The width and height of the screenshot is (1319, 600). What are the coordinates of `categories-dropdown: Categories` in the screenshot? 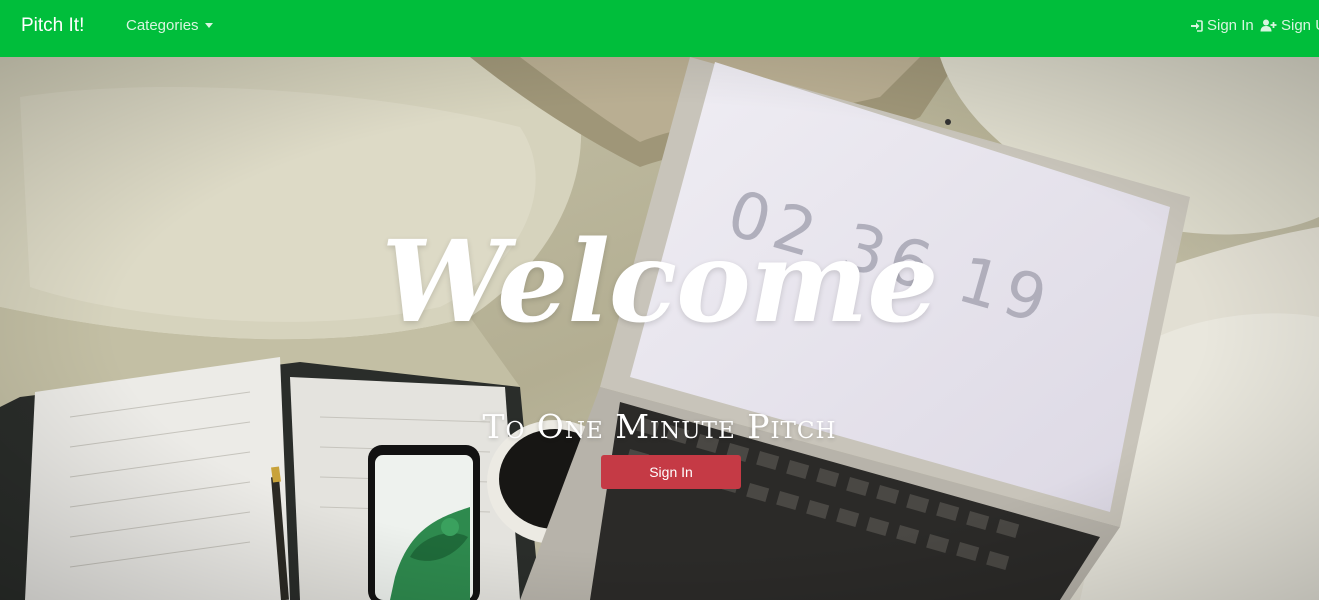 It's located at (169, 25).